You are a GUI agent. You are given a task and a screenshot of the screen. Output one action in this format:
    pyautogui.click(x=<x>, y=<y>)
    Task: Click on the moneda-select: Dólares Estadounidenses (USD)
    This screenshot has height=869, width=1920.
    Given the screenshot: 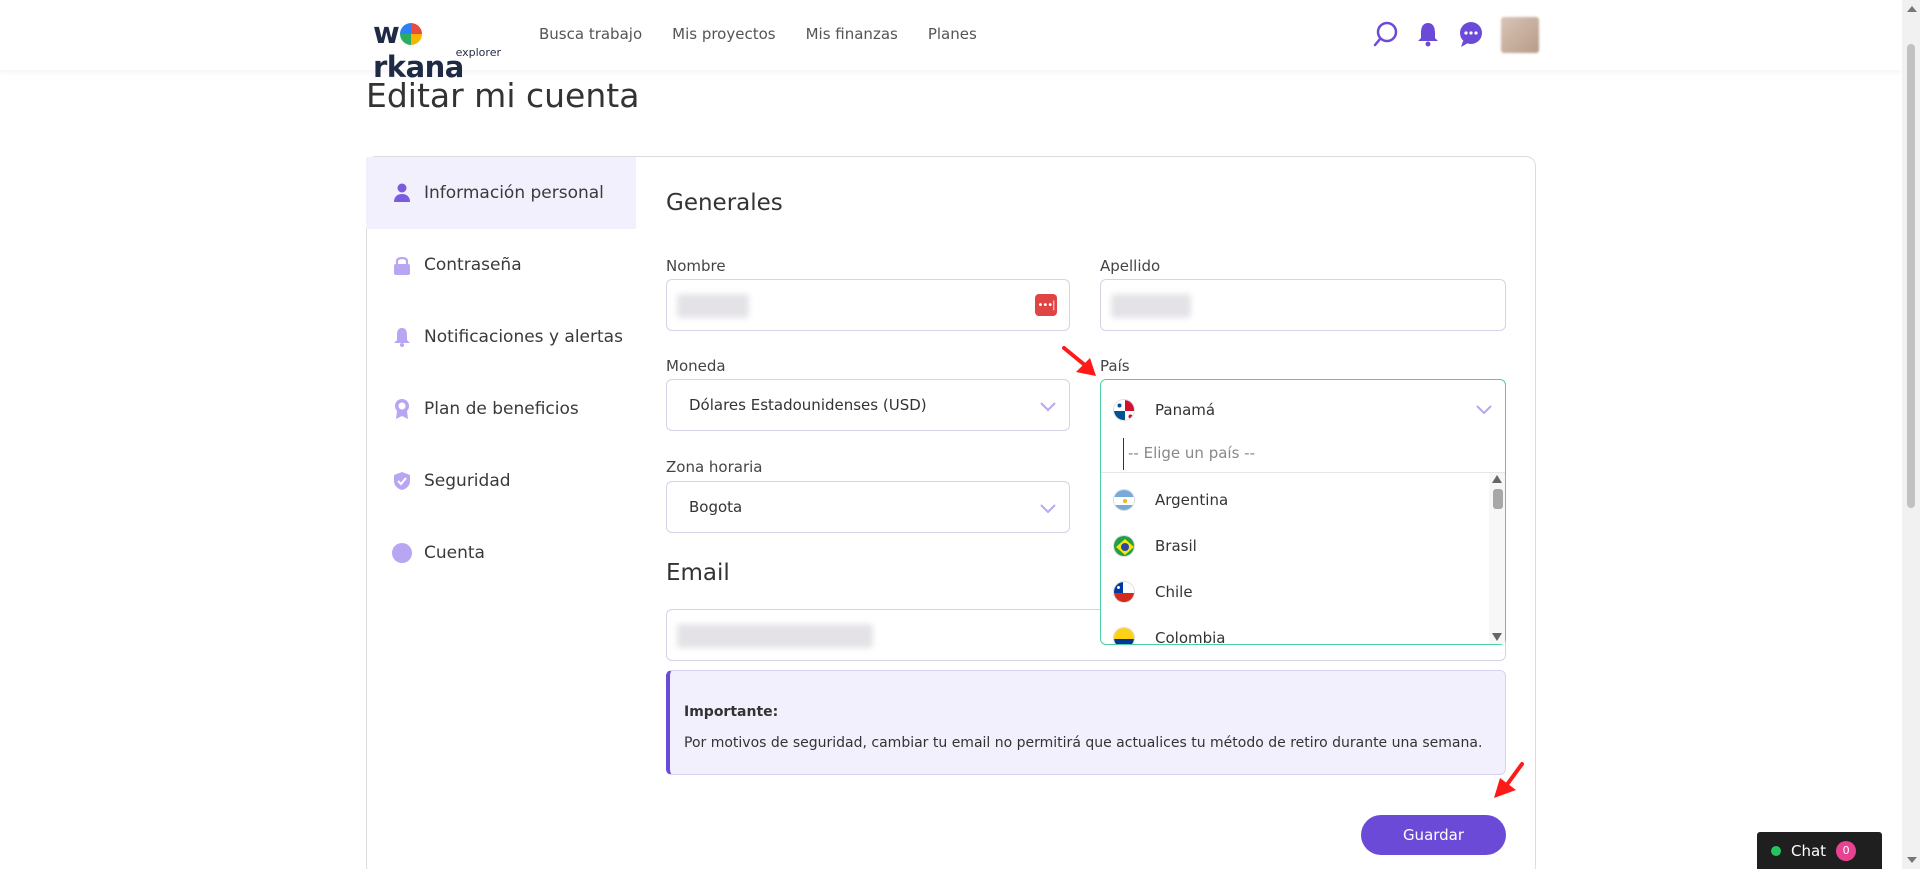 What is the action you would take?
    pyautogui.click(x=868, y=405)
    